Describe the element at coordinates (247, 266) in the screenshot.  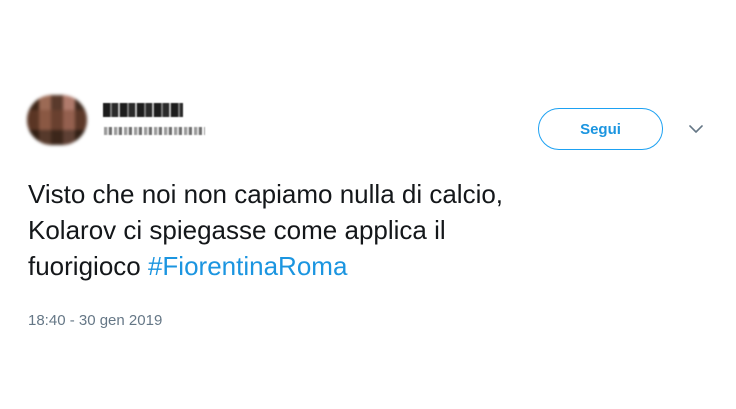
I see `hashtag-link: #FiorentinaRoma` at that location.